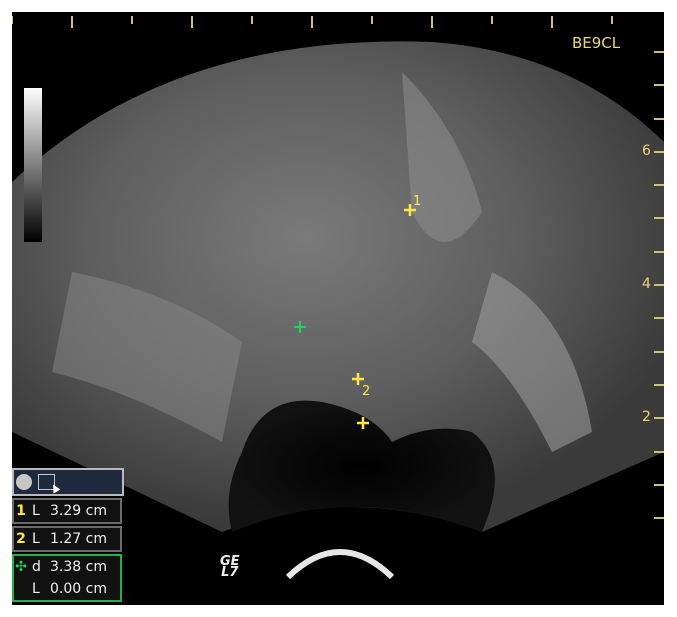  What do you see at coordinates (78, 511) in the screenshot?
I see `measurement-value: 3.29 cm` at bounding box center [78, 511].